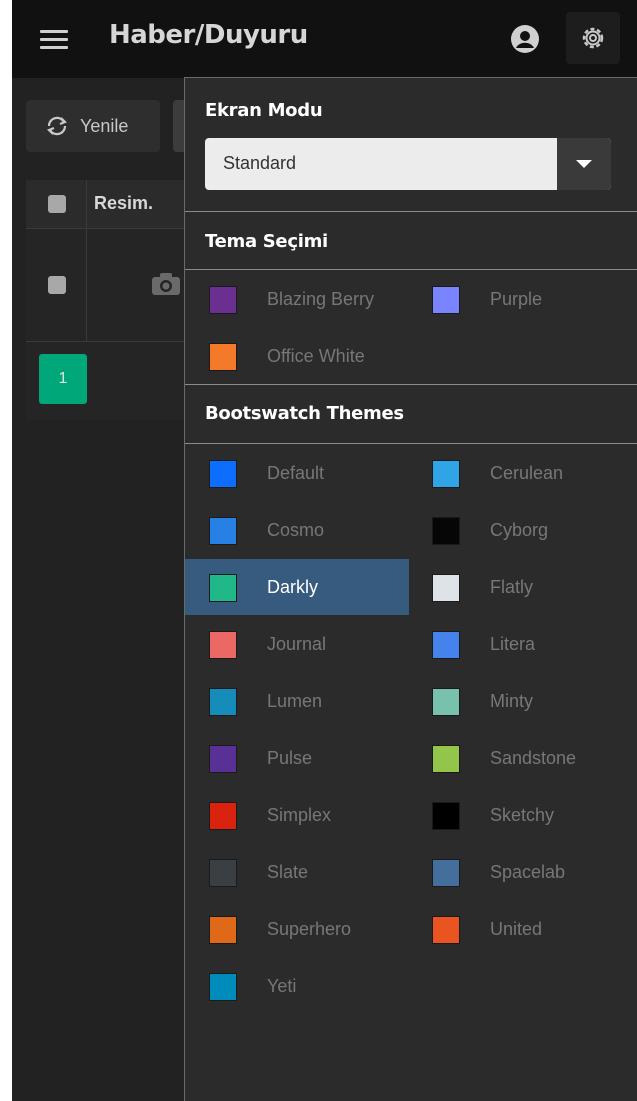 Image resolution: width=637 pixels, height=1101 pixels. Describe the element at coordinates (516, 299) in the screenshot. I see `theme-label: Purple` at that location.